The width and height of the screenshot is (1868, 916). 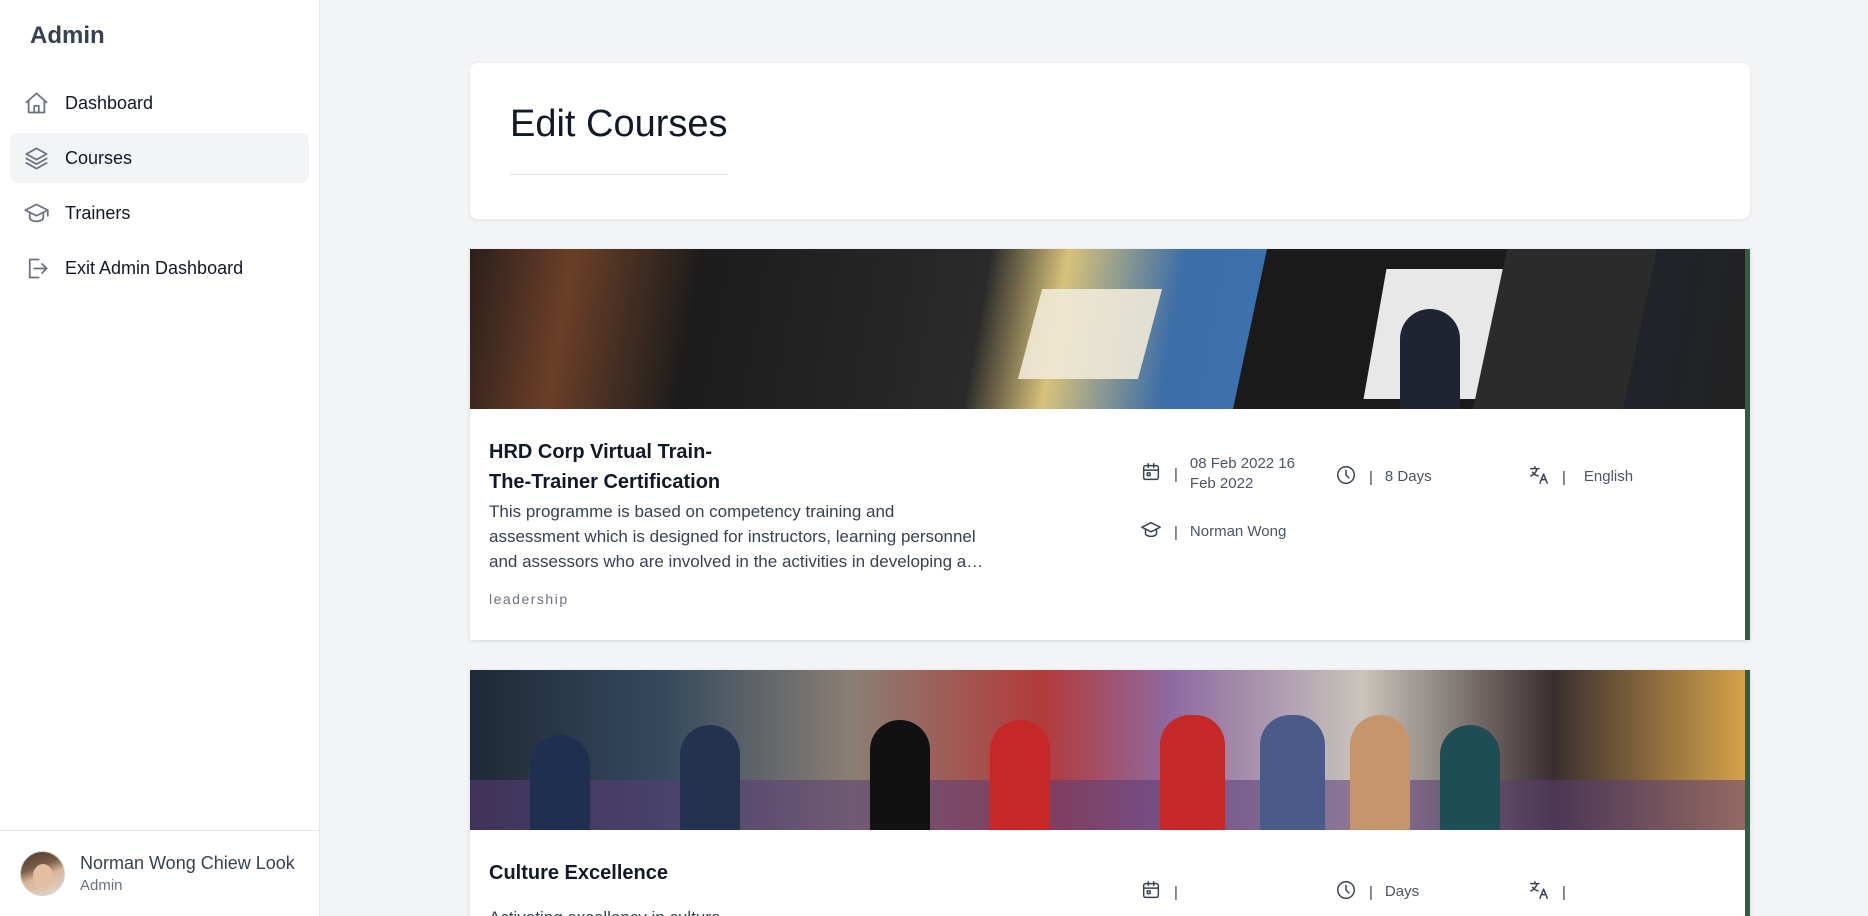 I want to click on course-date: | 08 Feb 2022 16 Feb 2022, so click(x=1220, y=474).